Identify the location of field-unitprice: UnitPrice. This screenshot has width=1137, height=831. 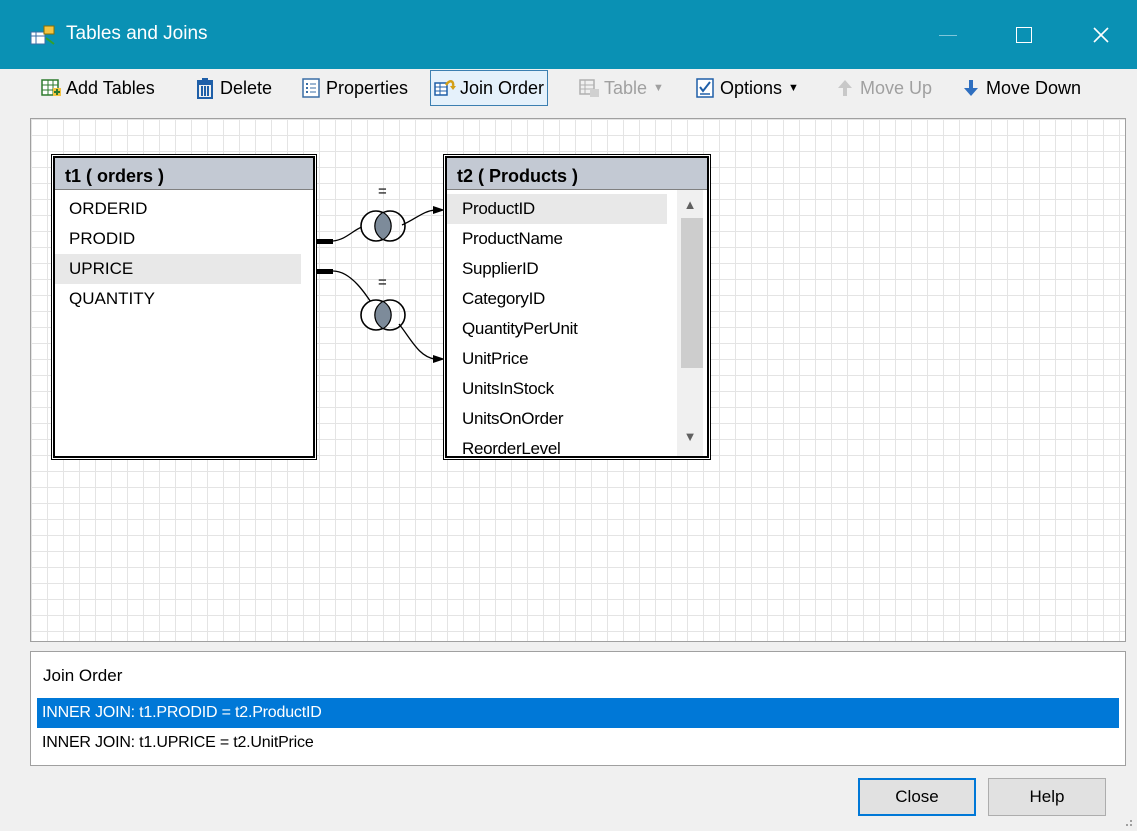
(557, 359).